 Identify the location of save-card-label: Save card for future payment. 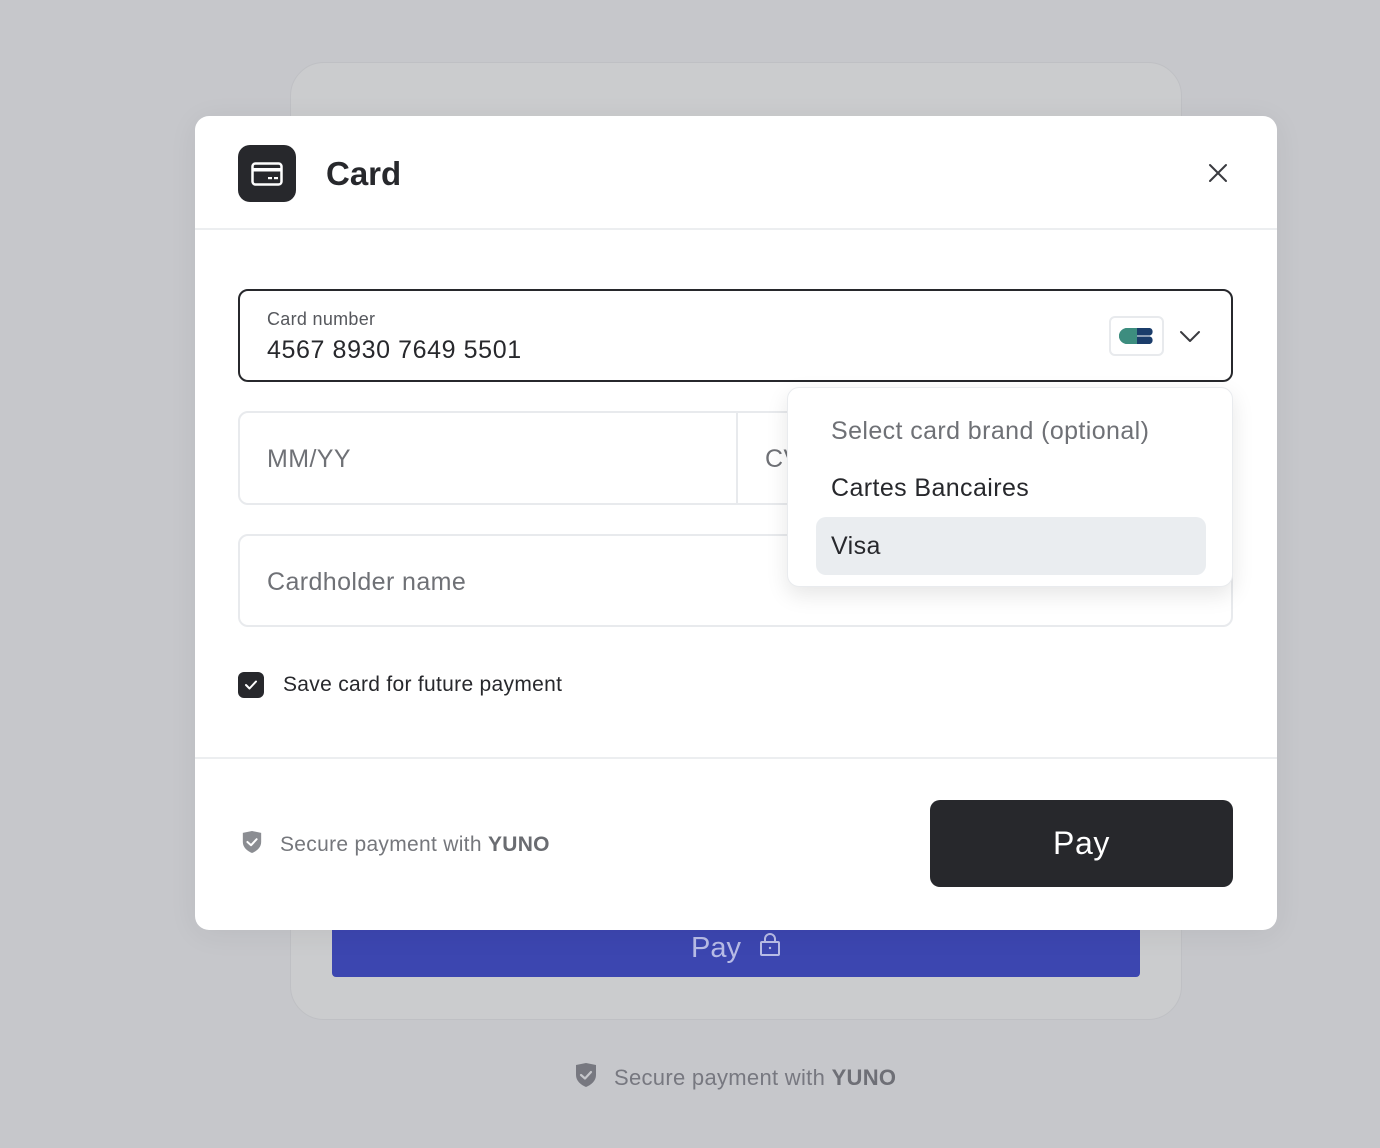
(423, 684).